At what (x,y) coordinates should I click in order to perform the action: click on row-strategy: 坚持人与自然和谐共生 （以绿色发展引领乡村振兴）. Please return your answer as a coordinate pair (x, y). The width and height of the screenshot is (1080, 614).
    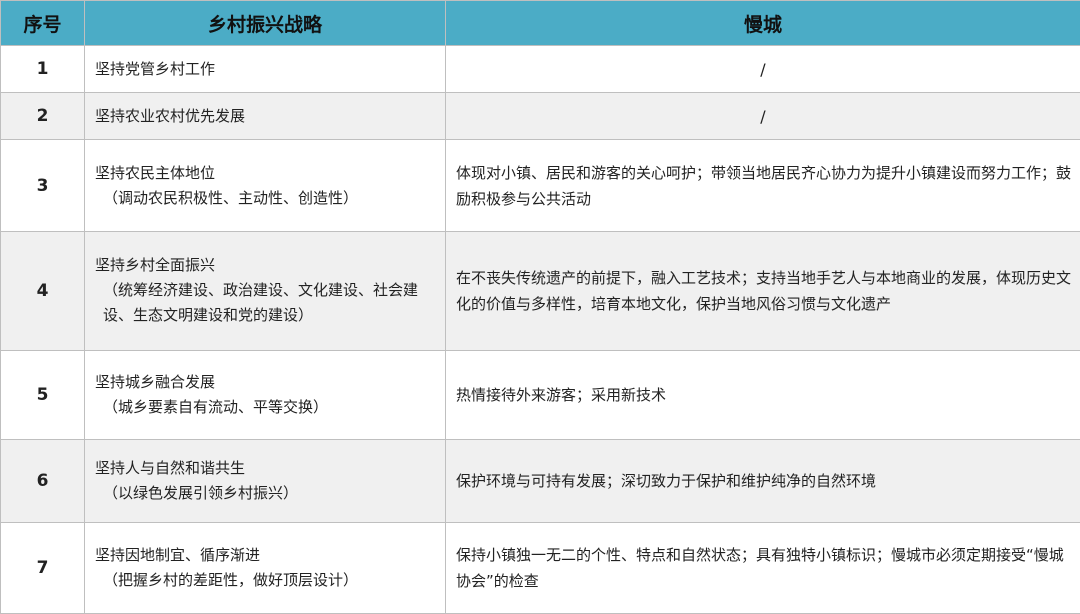
    Looking at the image, I should click on (265, 480).